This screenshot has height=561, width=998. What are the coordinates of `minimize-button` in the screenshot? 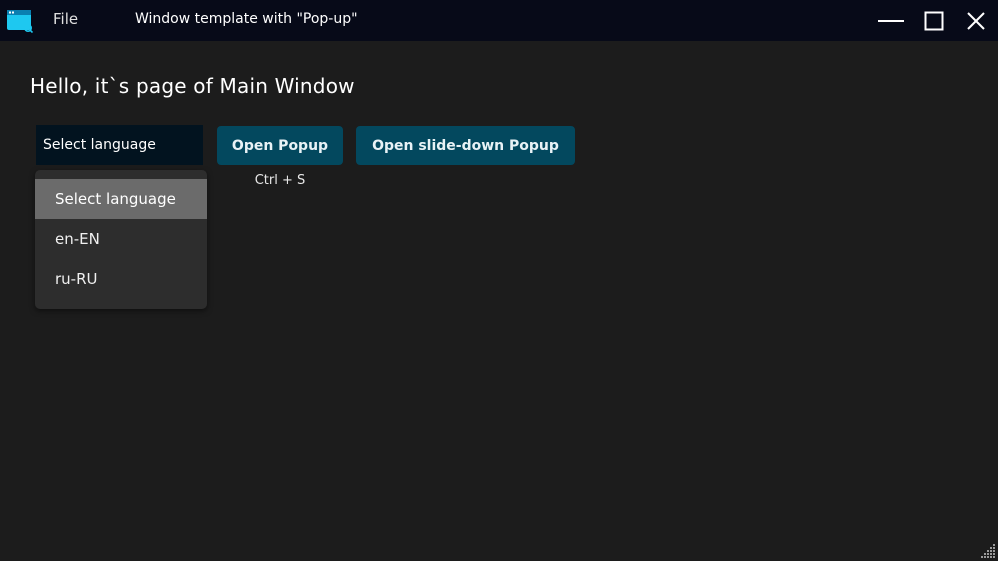 It's located at (891, 20).